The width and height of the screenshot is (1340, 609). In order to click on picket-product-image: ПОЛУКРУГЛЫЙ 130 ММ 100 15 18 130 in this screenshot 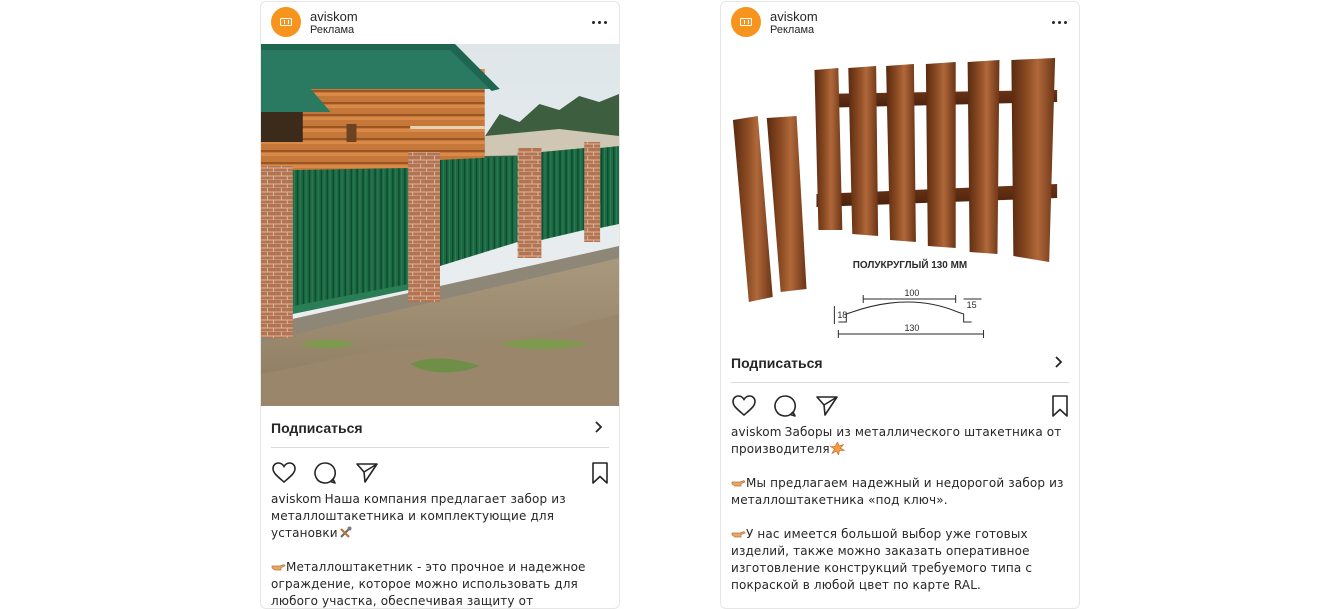, I will do `click(900, 193)`.